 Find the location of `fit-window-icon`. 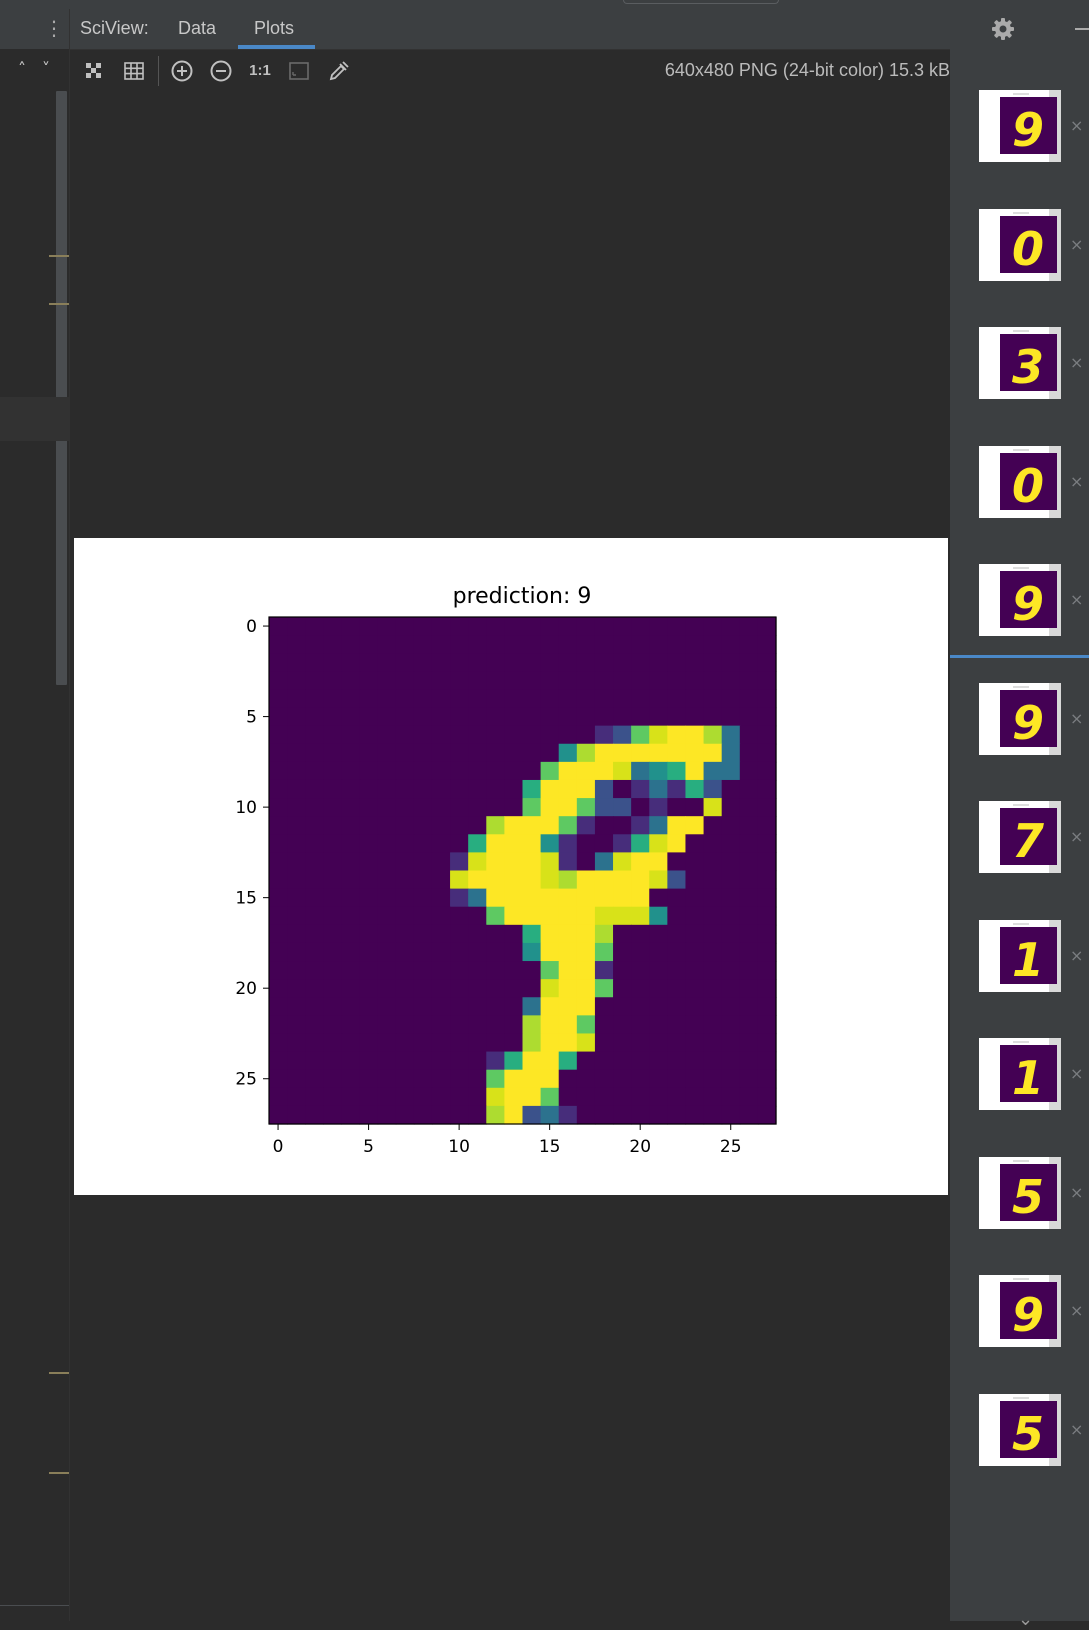

fit-window-icon is located at coordinates (299, 71).